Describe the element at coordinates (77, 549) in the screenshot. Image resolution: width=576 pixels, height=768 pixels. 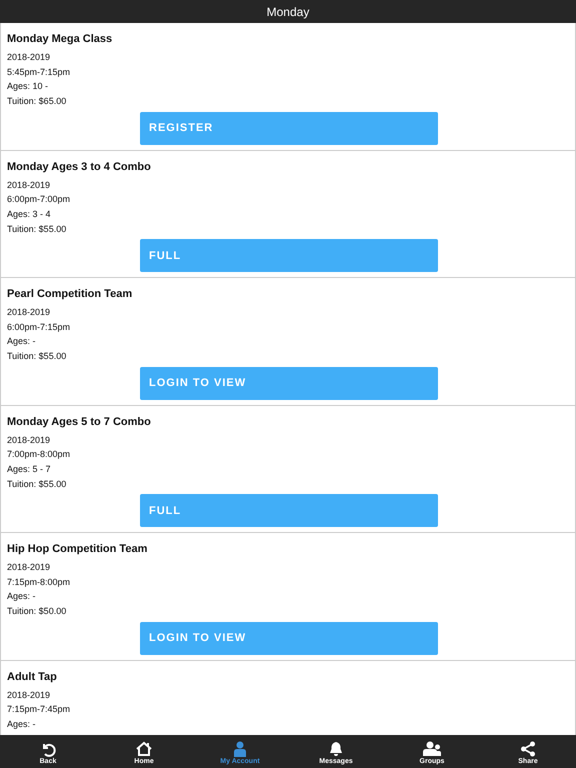
I see `class-name: Hip Hop Competition Team` at that location.